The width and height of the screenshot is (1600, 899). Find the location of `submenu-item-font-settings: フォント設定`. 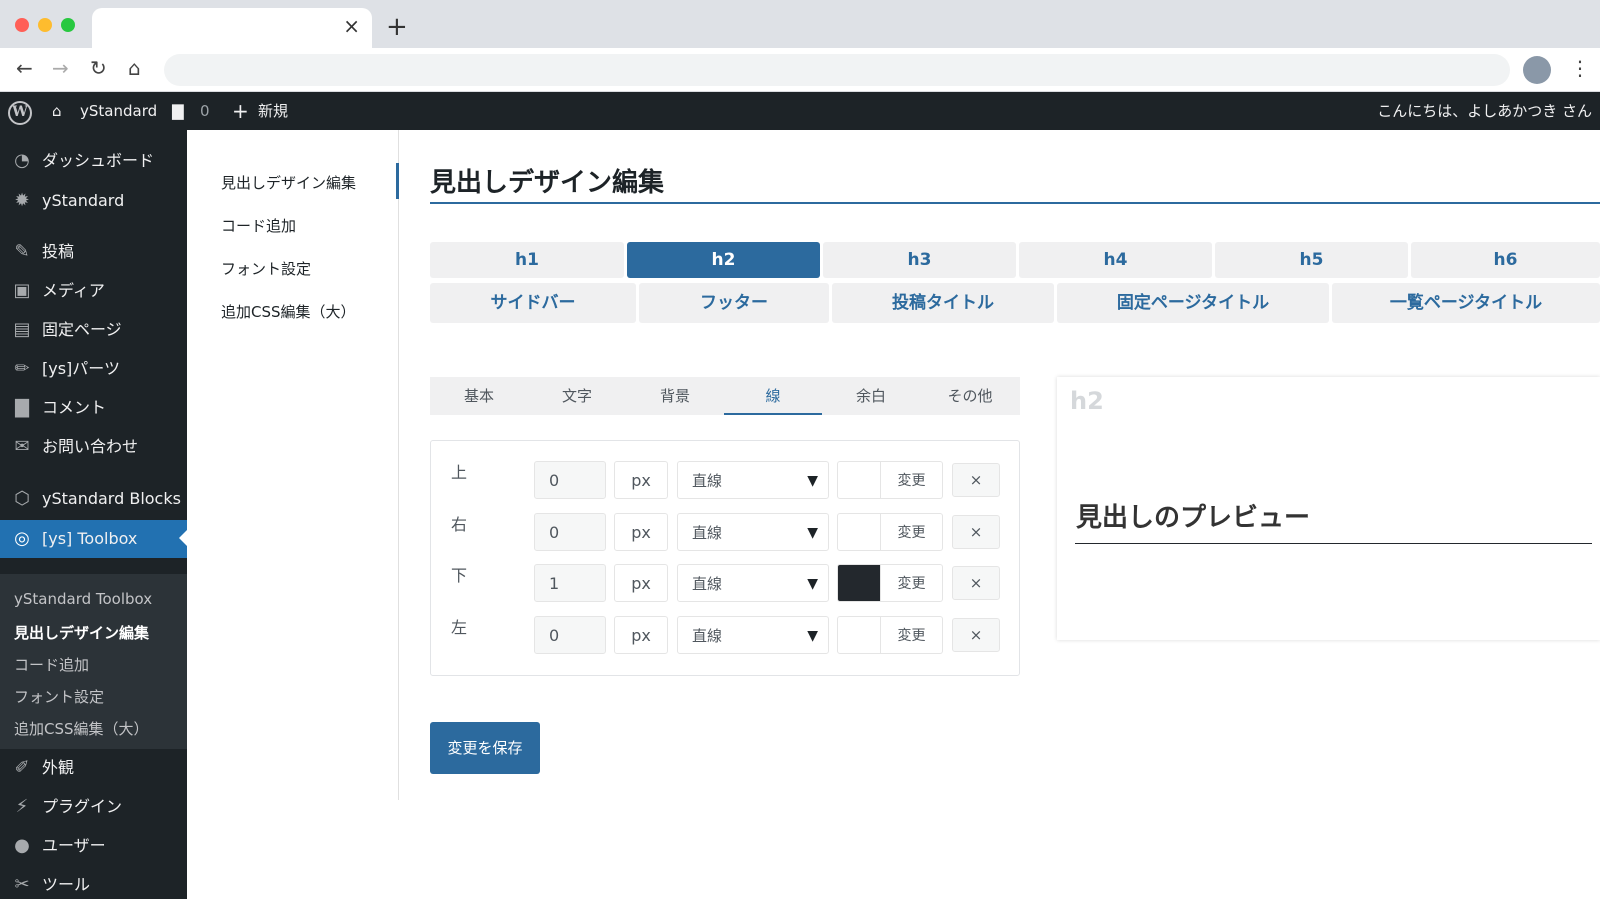

submenu-item-font-settings: フォント設定 is located at coordinates (59, 696).